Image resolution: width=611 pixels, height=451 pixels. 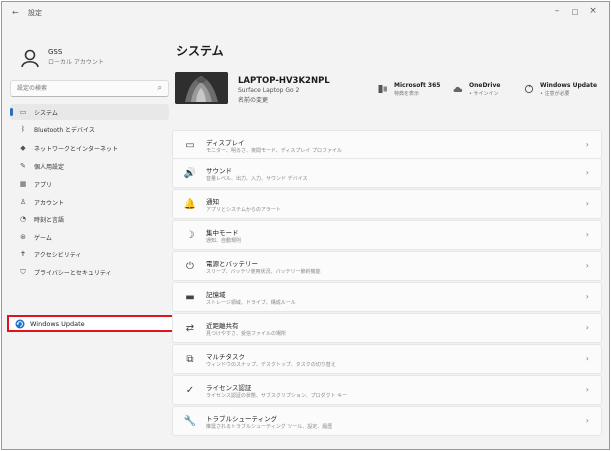 What do you see at coordinates (305, 14) in the screenshot?
I see `title-bar: ← 設定 – □ ×` at bounding box center [305, 14].